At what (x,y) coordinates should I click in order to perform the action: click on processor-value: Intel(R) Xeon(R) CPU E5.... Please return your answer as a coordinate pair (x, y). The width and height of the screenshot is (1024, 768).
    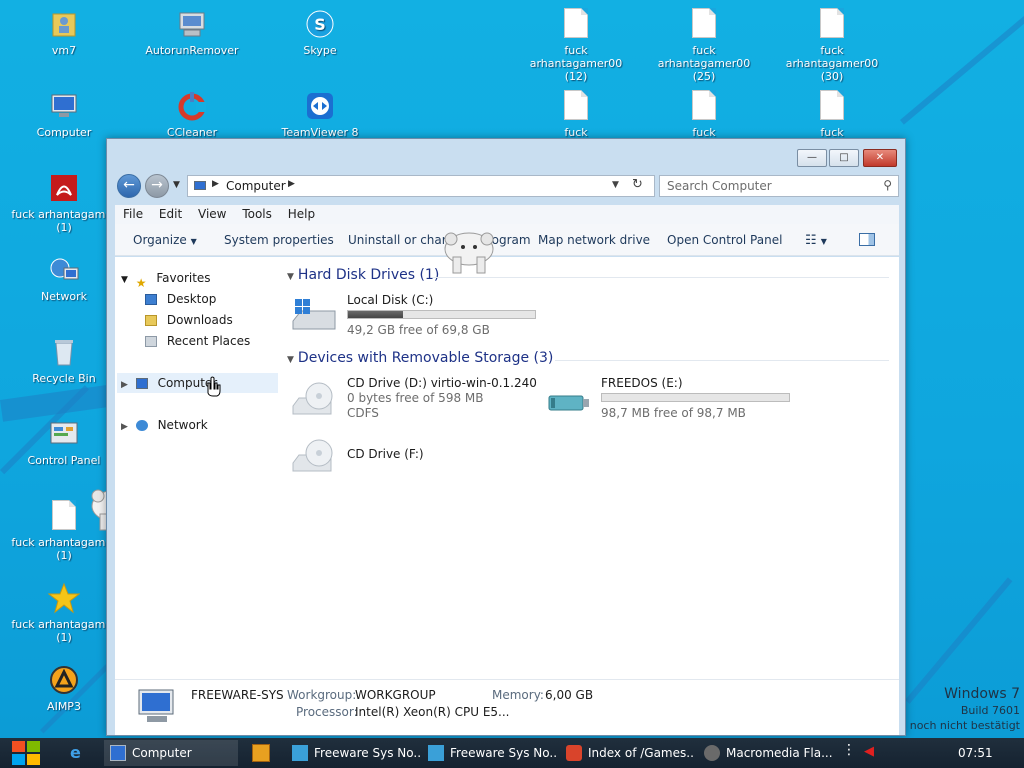
    Looking at the image, I should click on (432, 712).